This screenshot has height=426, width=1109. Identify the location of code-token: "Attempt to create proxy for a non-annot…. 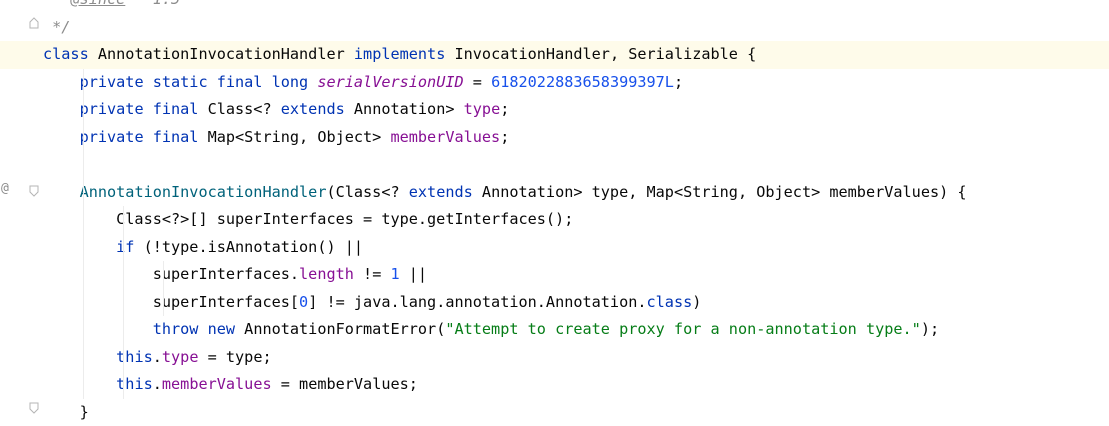
(682, 329).